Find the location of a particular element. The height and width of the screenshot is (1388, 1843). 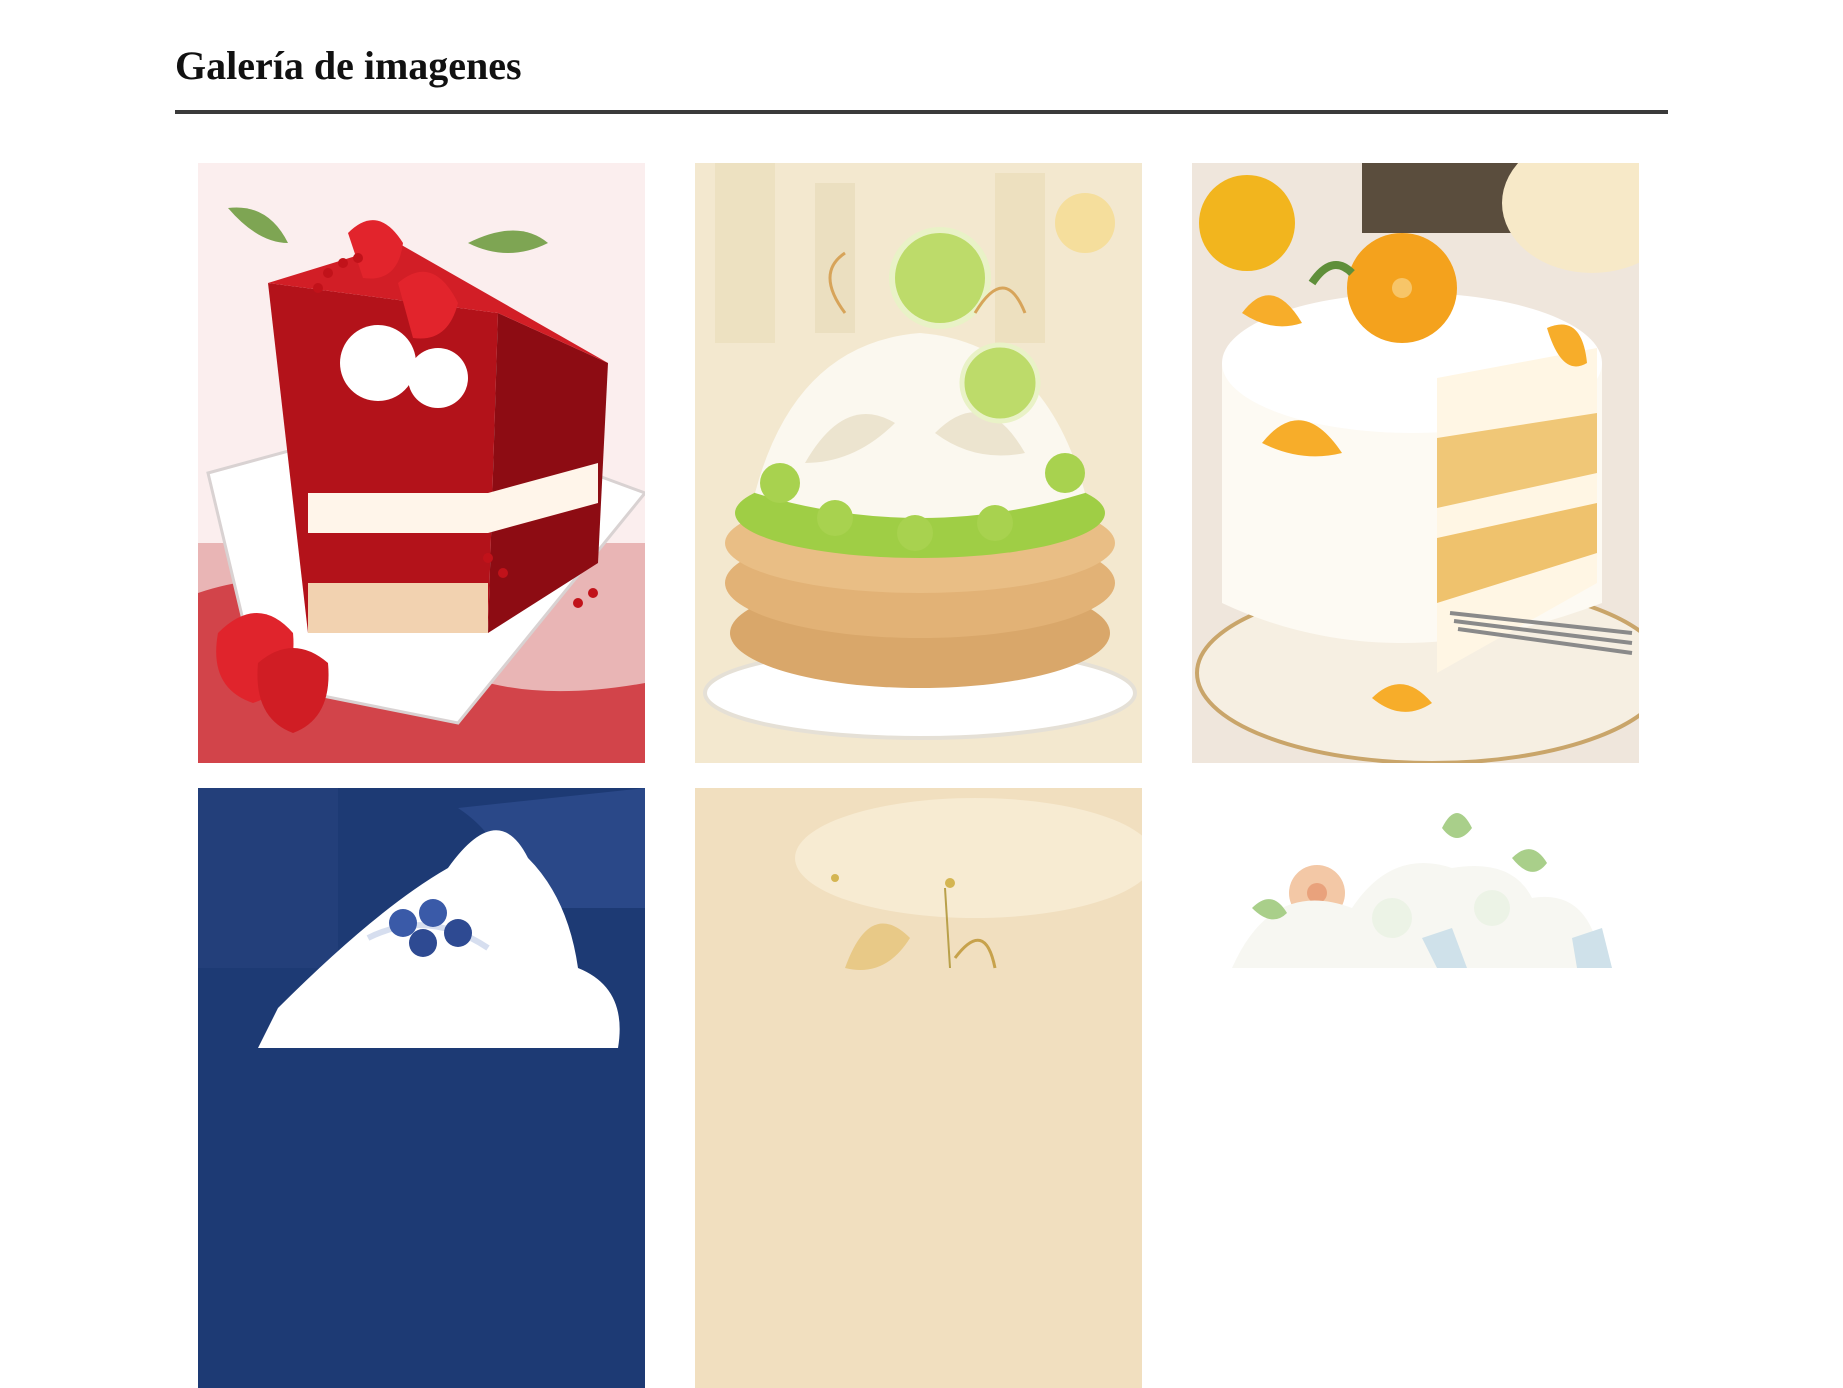

page-title: Galería de imagenes is located at coordinates (348, 65).